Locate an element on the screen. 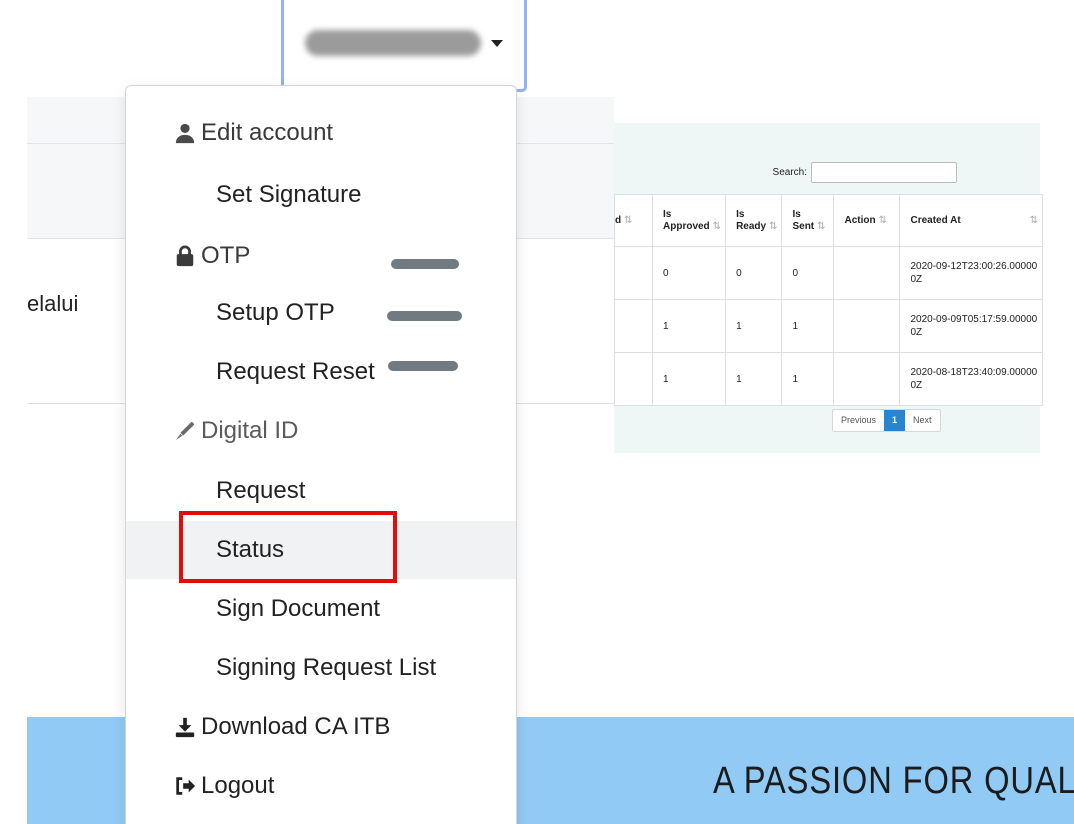 This screenshot has height=824, width=1074. pagination-previous: Previous is located at coordinates (858, 420).